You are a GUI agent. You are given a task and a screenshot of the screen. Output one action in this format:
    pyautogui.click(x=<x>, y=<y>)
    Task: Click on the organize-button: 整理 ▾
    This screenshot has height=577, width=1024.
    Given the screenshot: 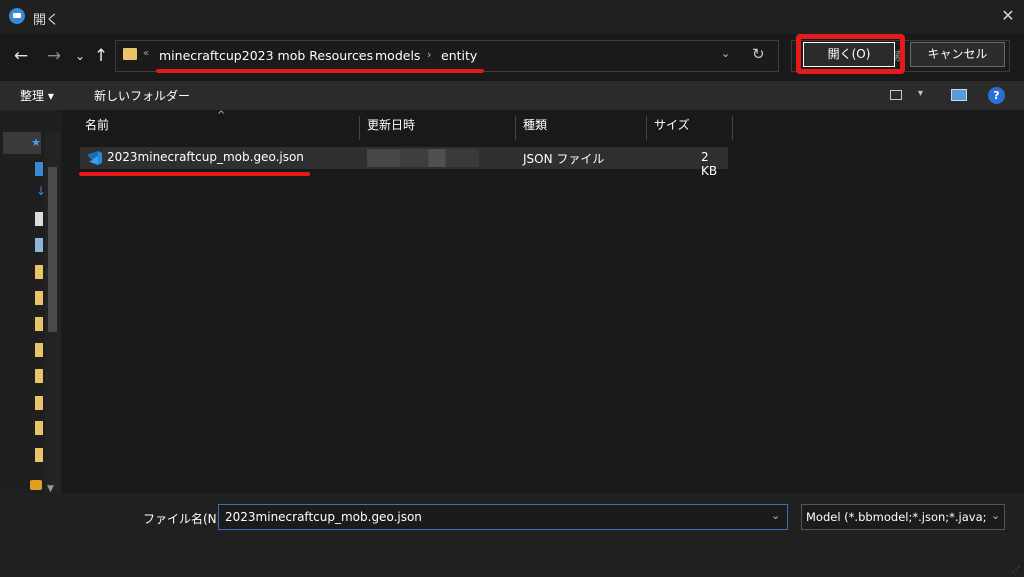 What is the action you would take?
    pyautogui.click(x=37, y=95)
    